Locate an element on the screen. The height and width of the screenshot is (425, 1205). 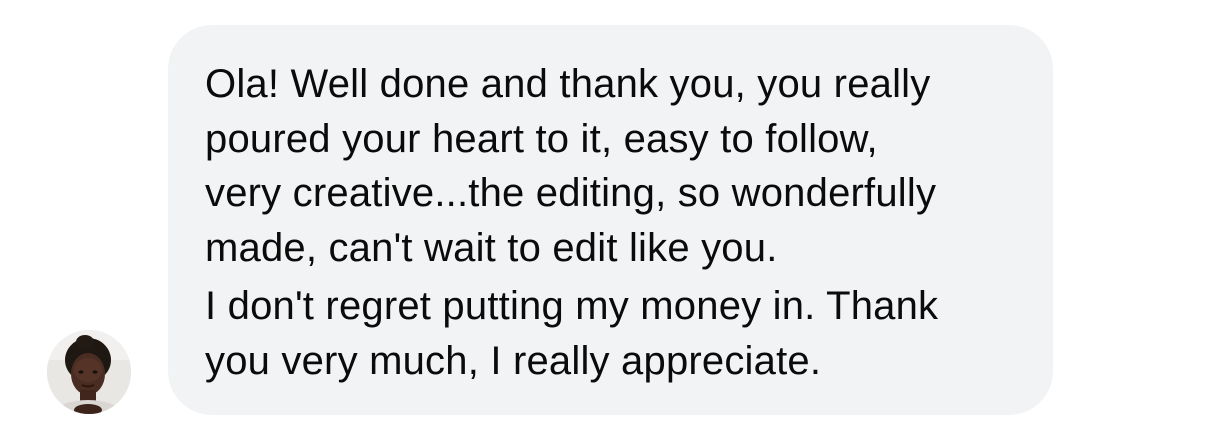
avatar-photo-icon is located at coordinates (89, 372).